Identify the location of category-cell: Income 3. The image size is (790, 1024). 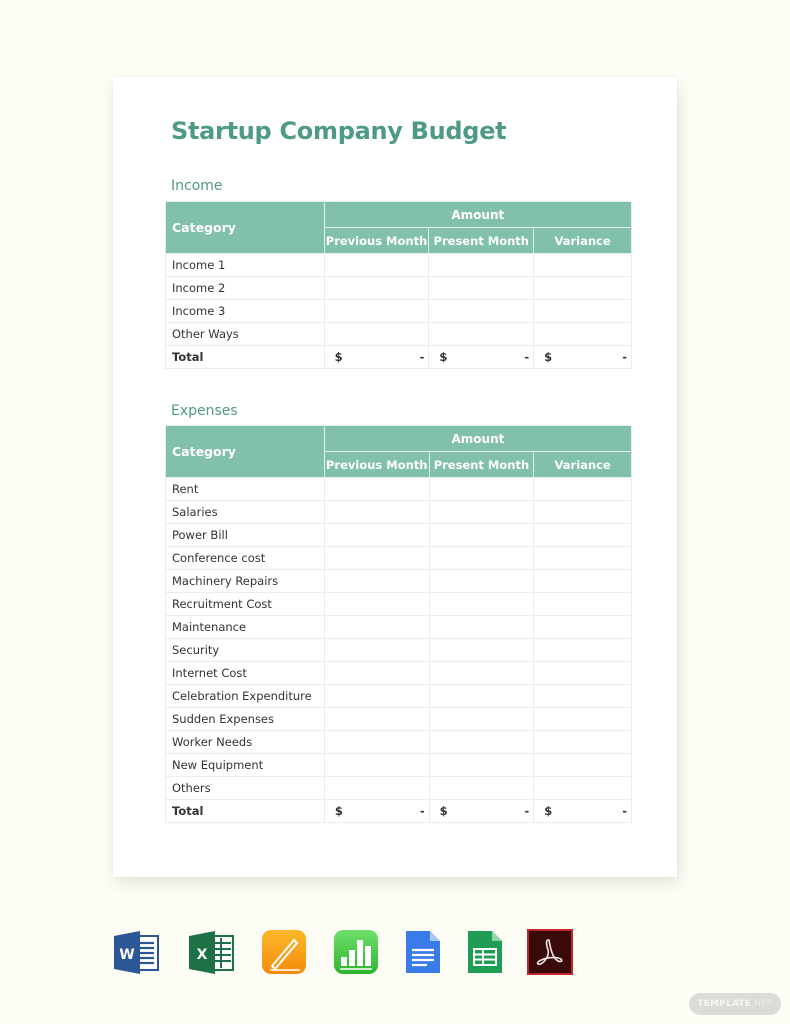
(245, 311).